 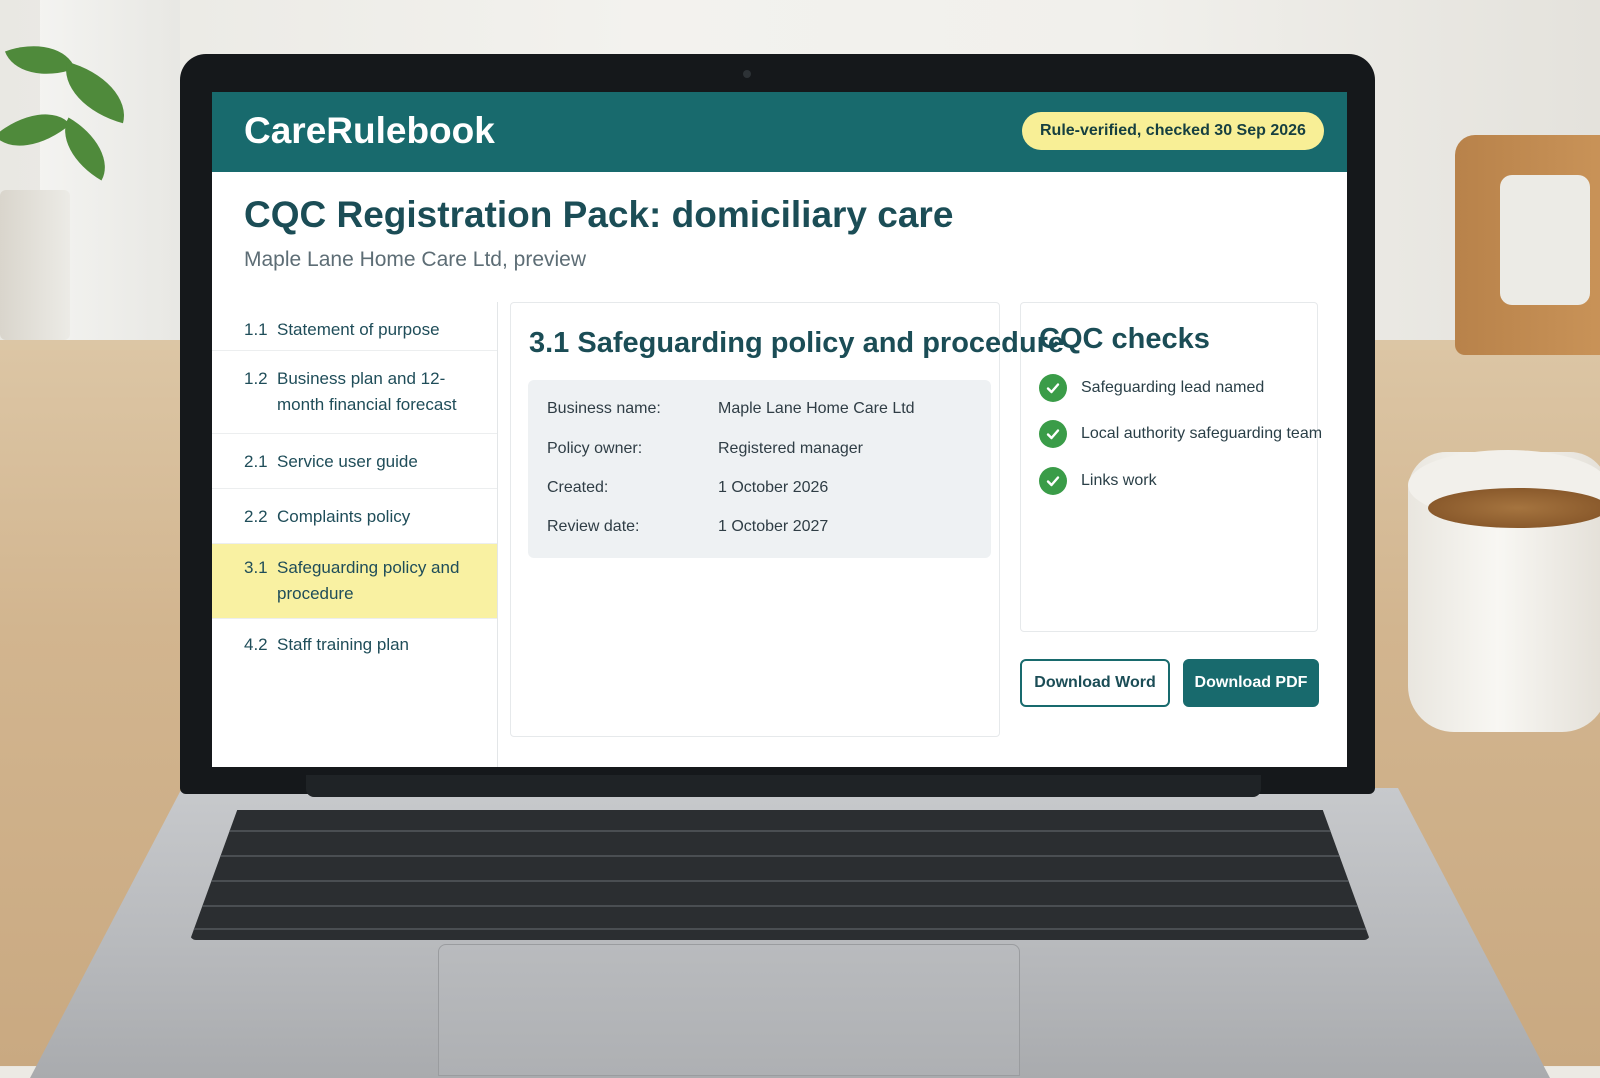 What do you see at coordinates (1173, 387) in the screenshot?
I see `check-item-label: Safeguarding lead named` at bounding box center [1173, 387].